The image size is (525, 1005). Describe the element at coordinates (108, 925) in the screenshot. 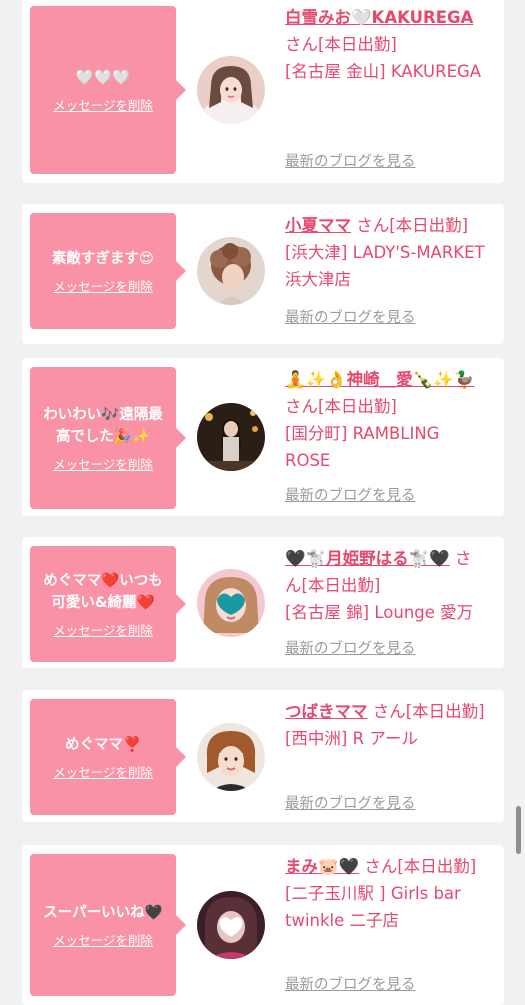

I see `message-bubble: スーパーいいね🖤 メッセージを削除` at that location.